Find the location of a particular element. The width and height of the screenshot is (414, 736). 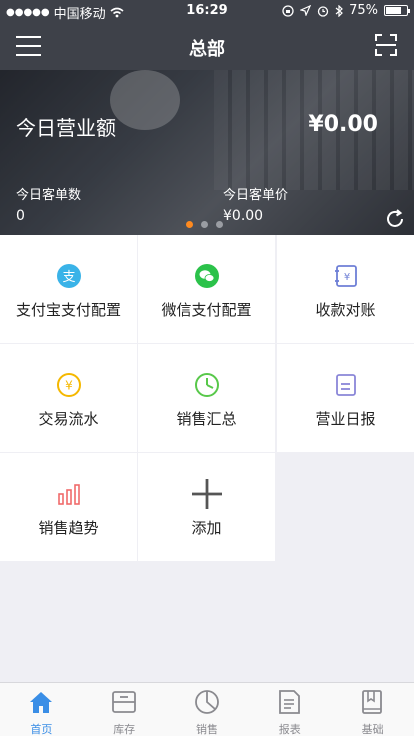

sales-summary-tile: 销售汇总 is located at coordinates (206, 398).